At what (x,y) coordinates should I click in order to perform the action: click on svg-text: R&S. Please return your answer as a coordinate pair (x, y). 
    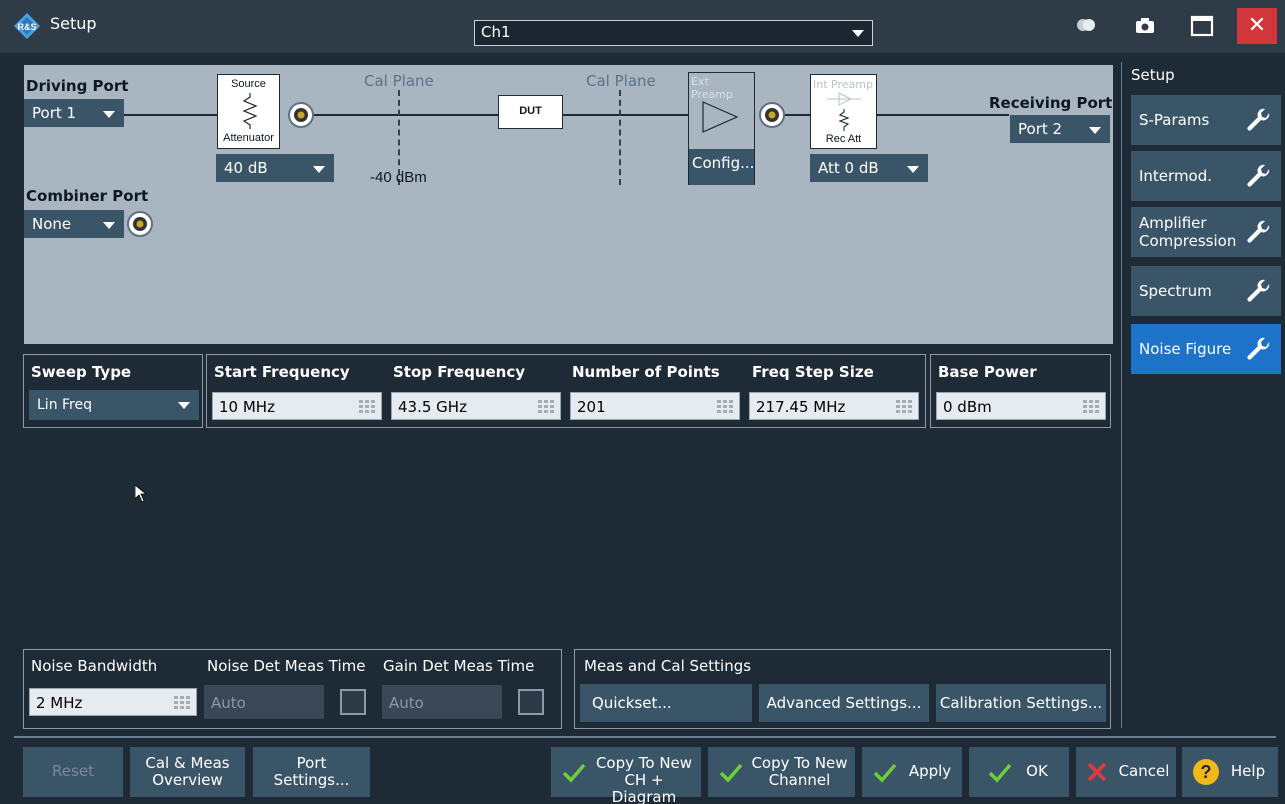
    Looking at the image, I should click on (26, 27).